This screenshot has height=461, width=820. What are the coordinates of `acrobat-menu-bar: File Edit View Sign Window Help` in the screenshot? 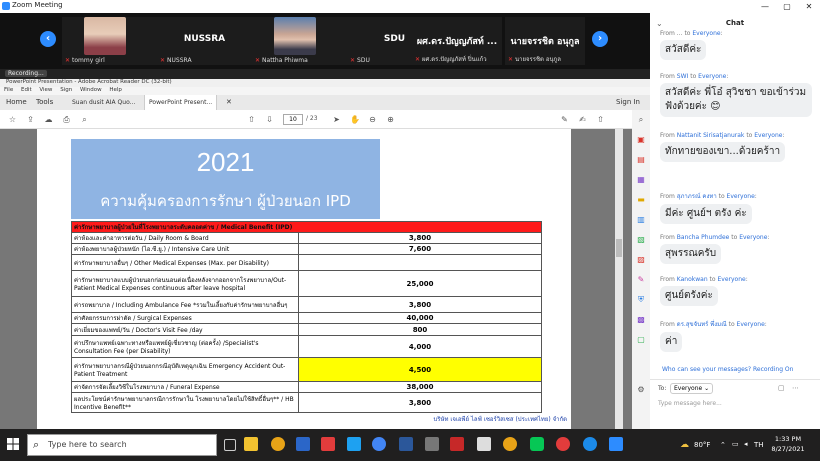 It's located at (325, 91).